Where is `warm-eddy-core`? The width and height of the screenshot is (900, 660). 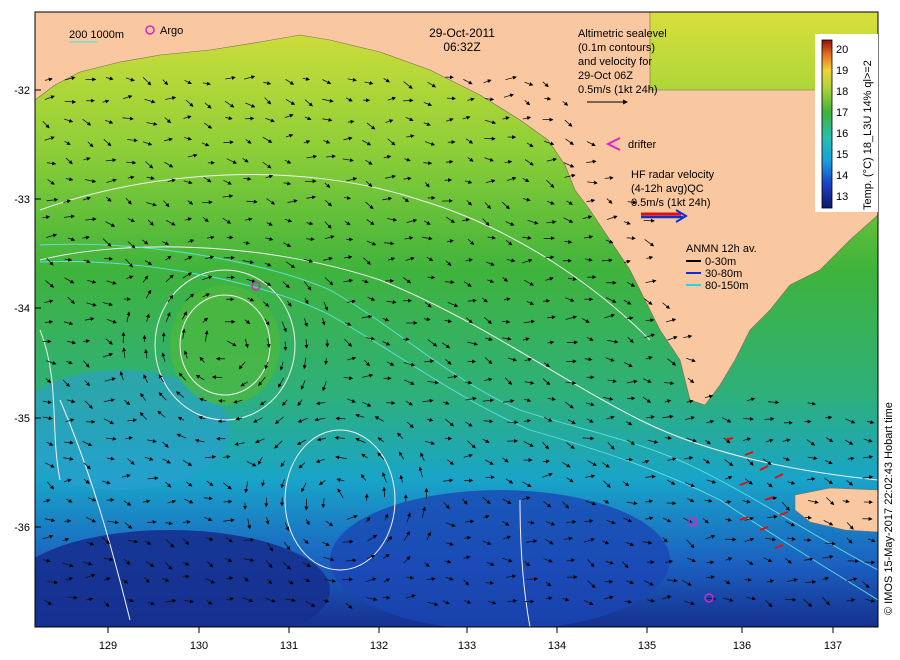 warm-eddy-core is located at coordinates (225, 345).